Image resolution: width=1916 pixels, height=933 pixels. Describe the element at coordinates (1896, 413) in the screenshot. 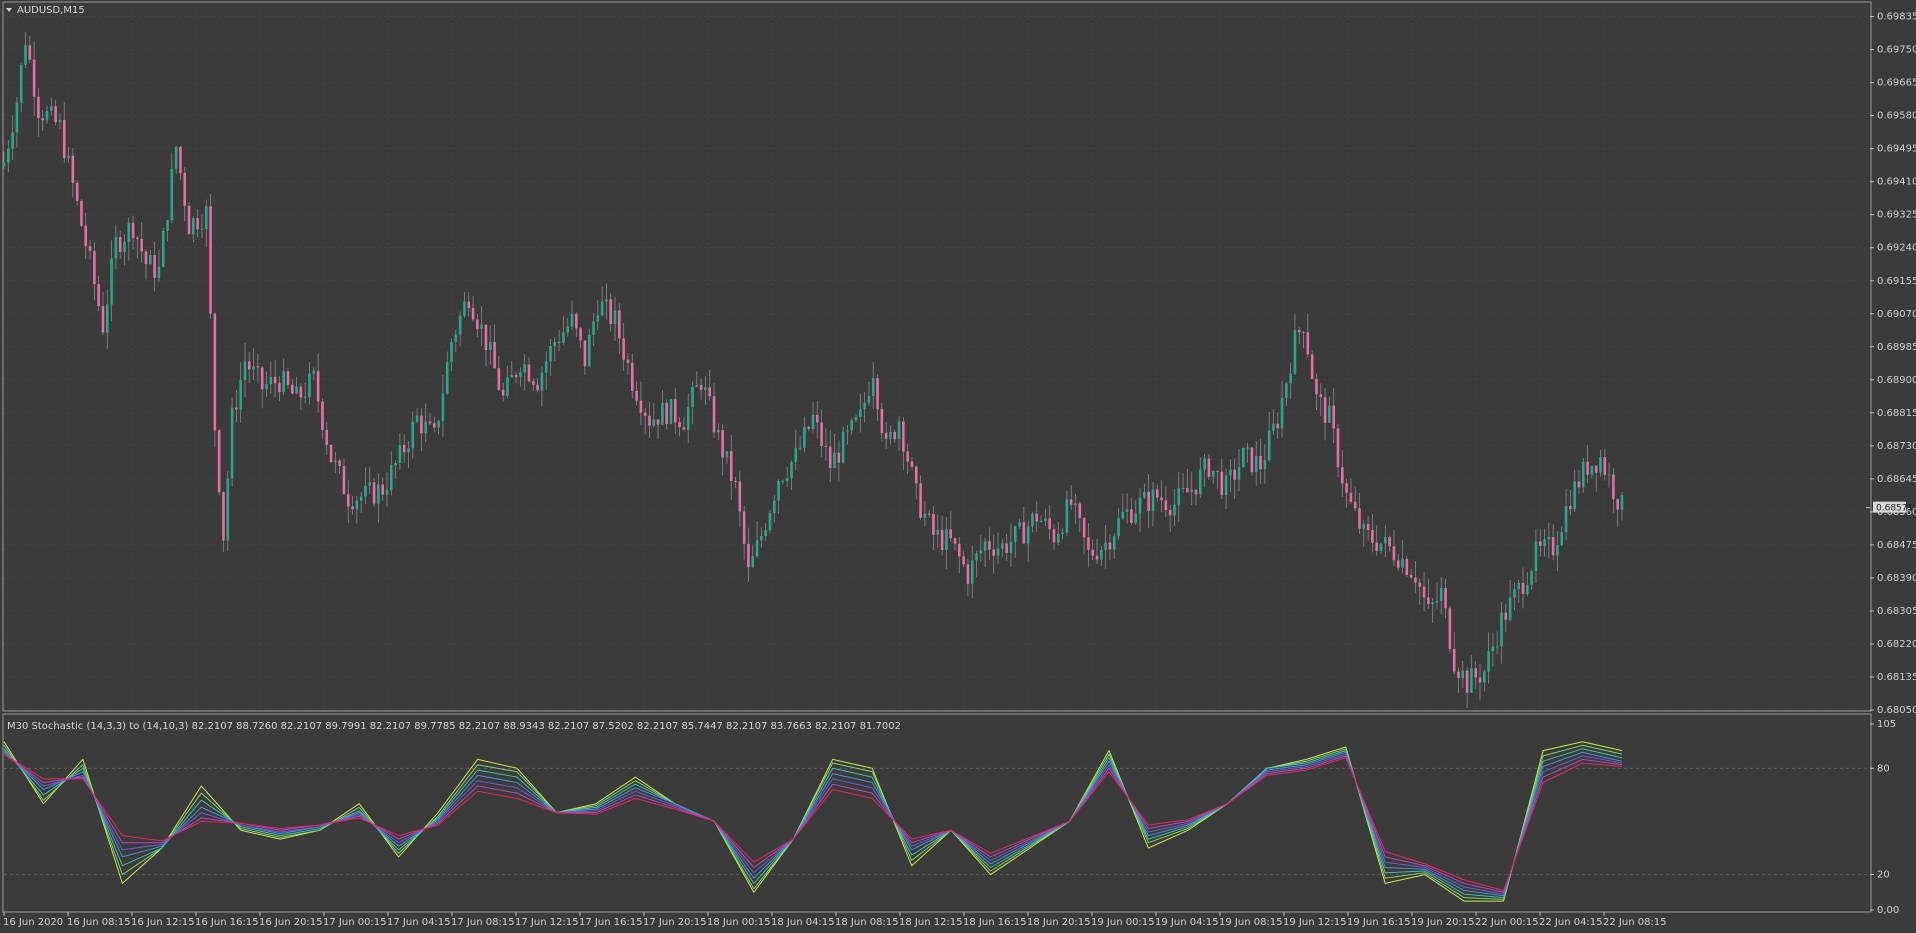

I see `price-tick-label: 0.68815` at that location.